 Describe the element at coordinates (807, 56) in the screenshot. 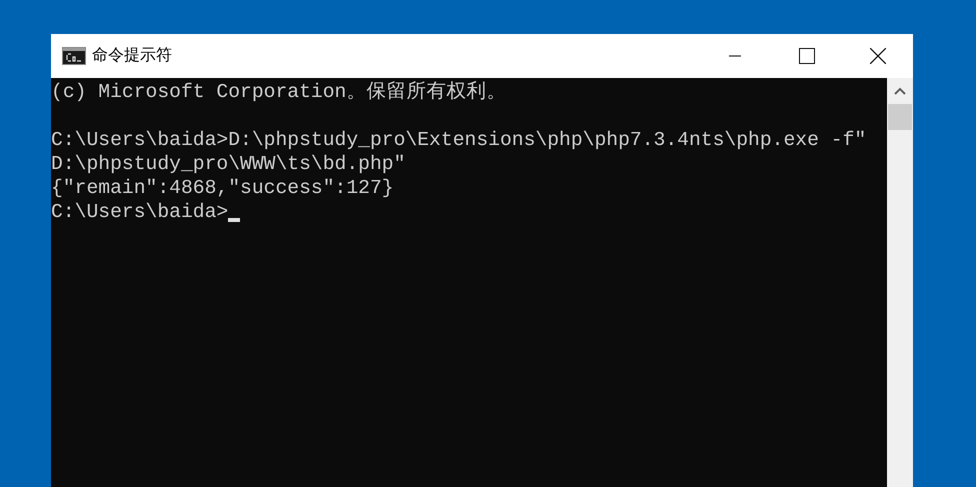

I see `maximize-icon` at that location.